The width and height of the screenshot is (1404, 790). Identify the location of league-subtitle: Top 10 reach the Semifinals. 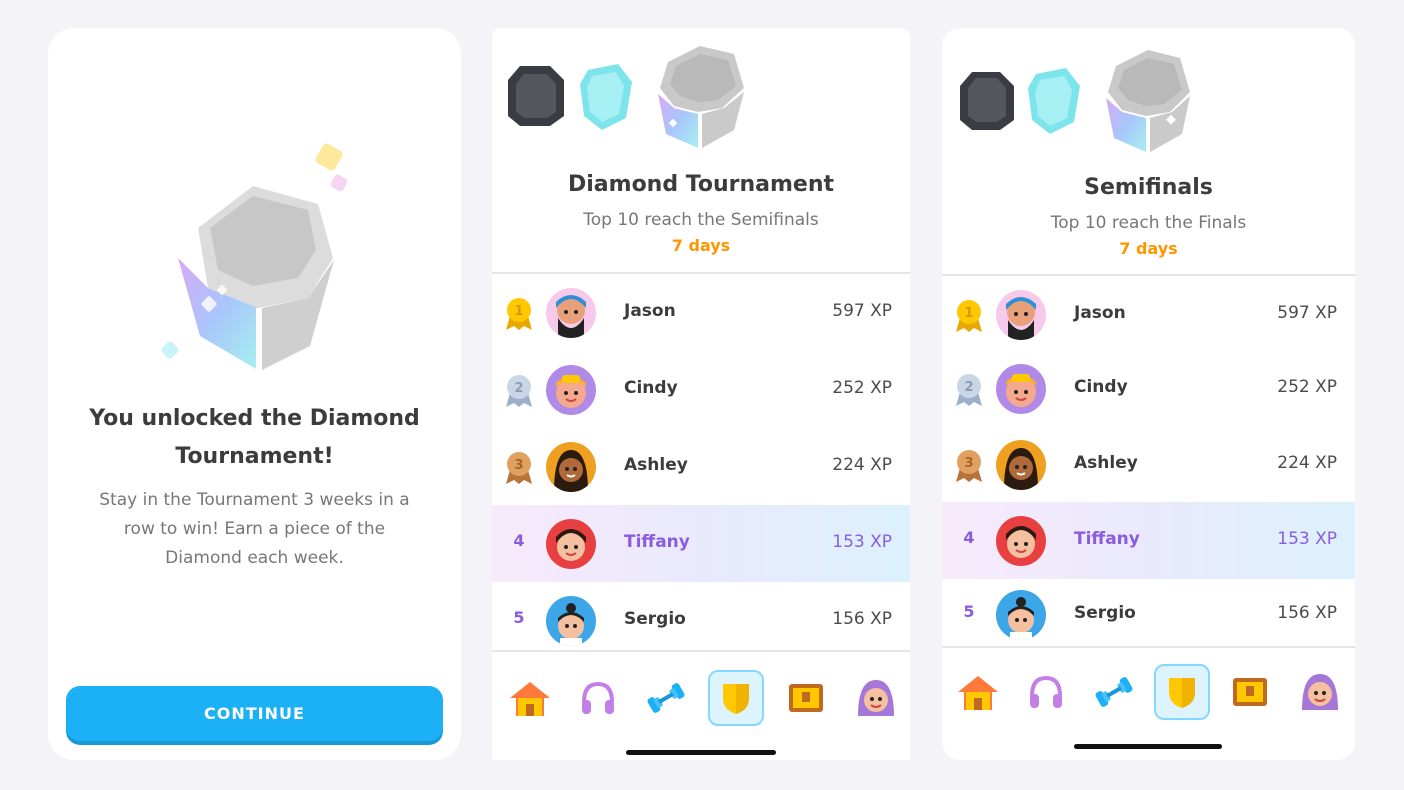
(701, 220).